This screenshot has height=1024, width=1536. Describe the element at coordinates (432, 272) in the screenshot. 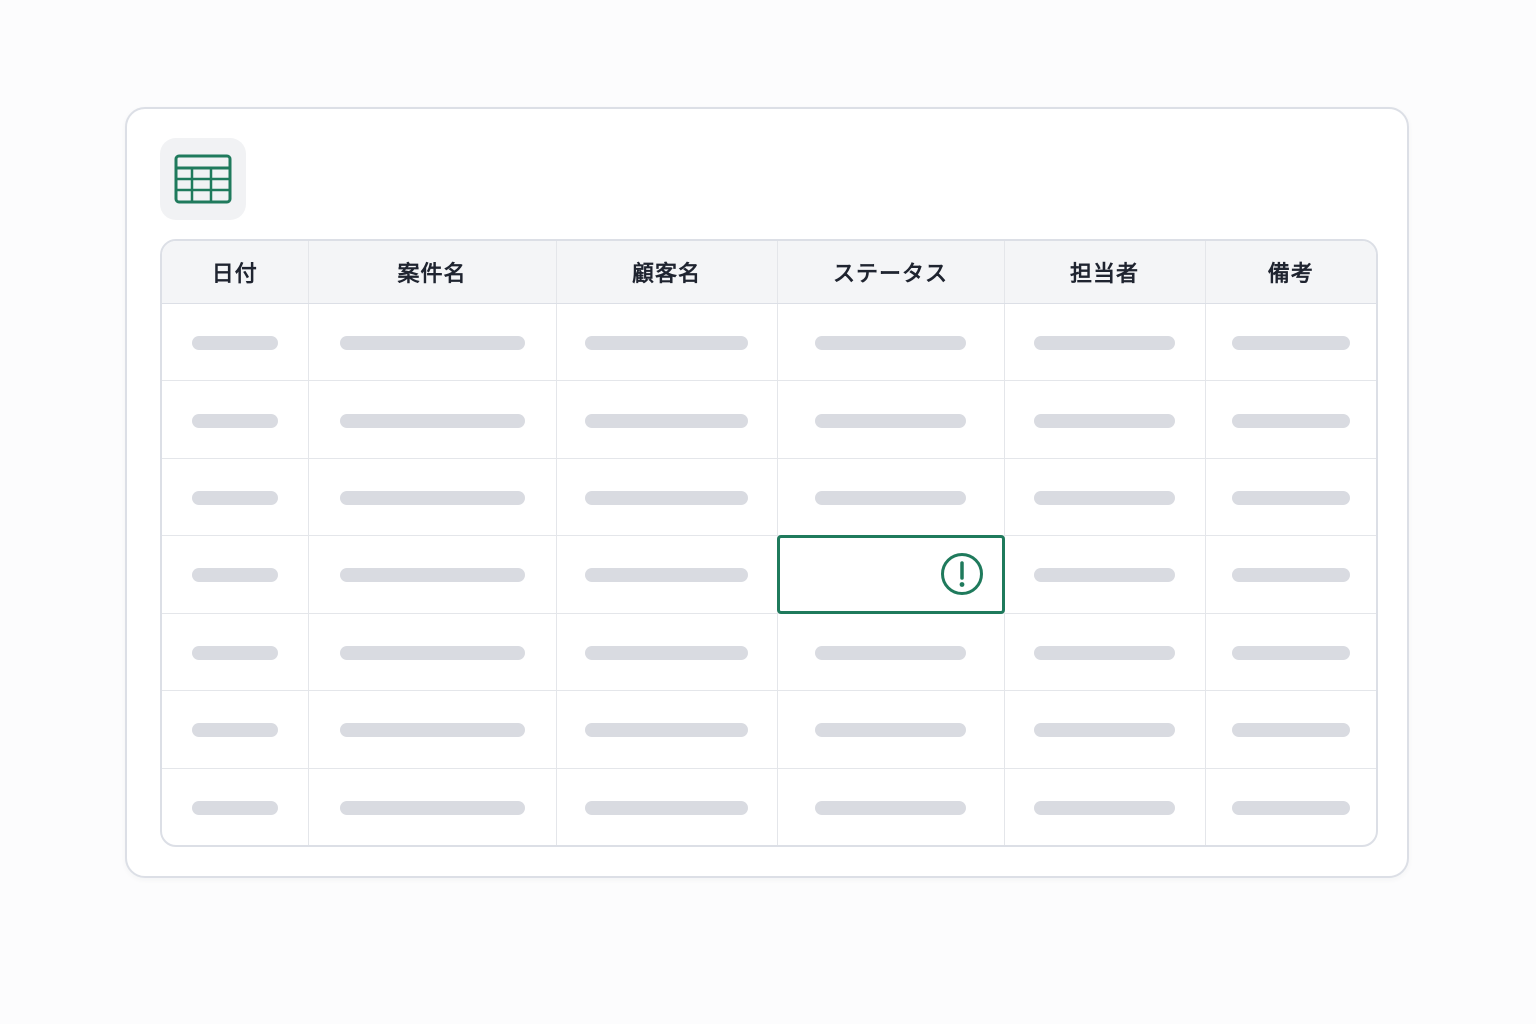

I see `column-header-project-name: 案件名` at that location.